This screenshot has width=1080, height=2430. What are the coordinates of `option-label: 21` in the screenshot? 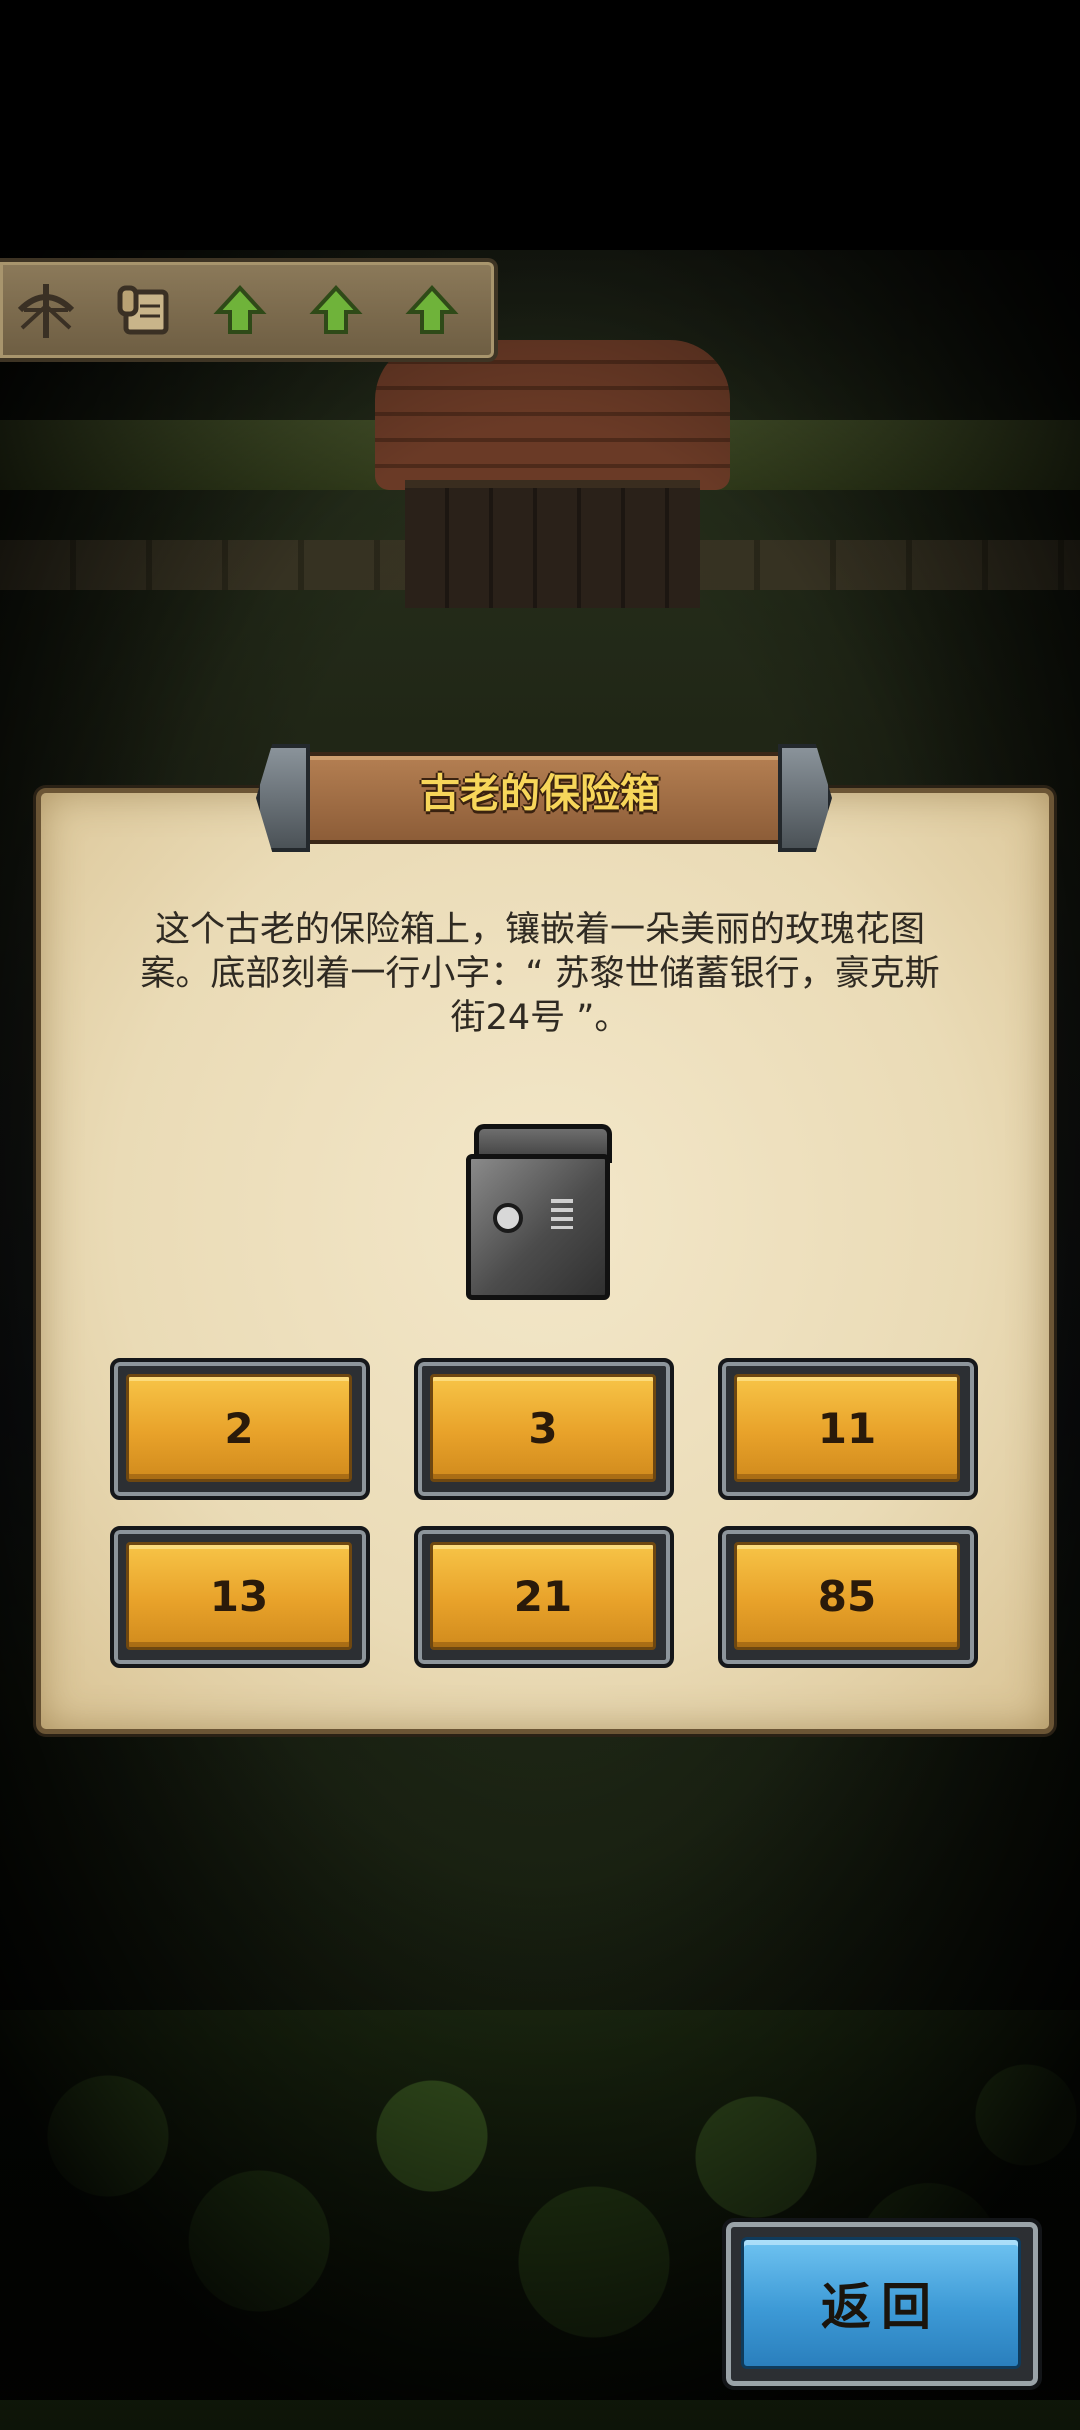 It's located at (543, 1596).